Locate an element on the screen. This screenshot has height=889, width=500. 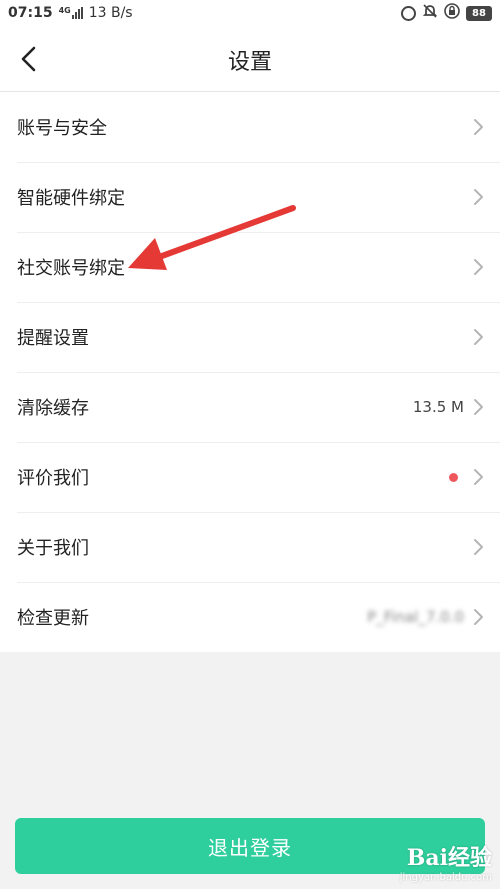
notification-dot is located at coordinates (453, 477).